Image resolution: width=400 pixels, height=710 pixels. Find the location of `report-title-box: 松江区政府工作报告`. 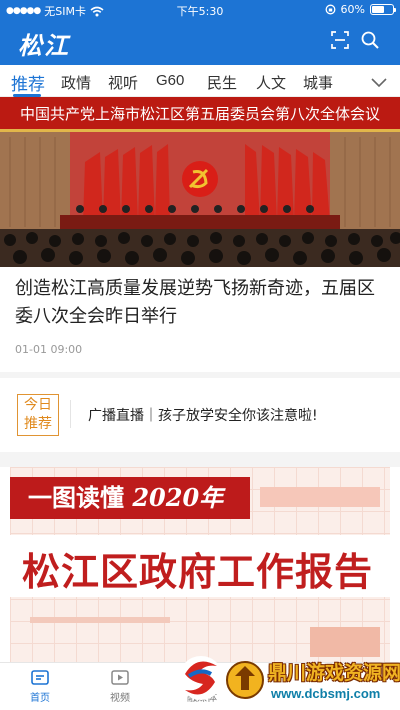

report-title-box: 松江区政府工作报告 is located at coordinates (200, 566).